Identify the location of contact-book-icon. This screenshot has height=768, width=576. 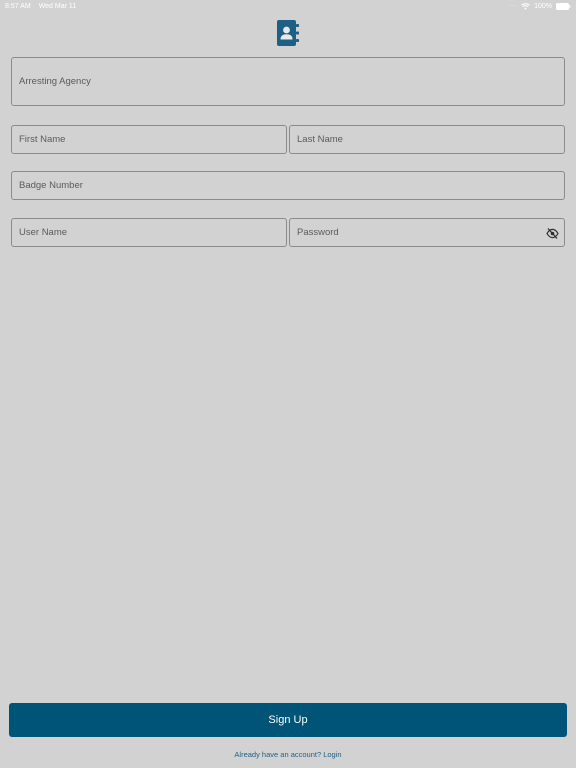
(288, 33).